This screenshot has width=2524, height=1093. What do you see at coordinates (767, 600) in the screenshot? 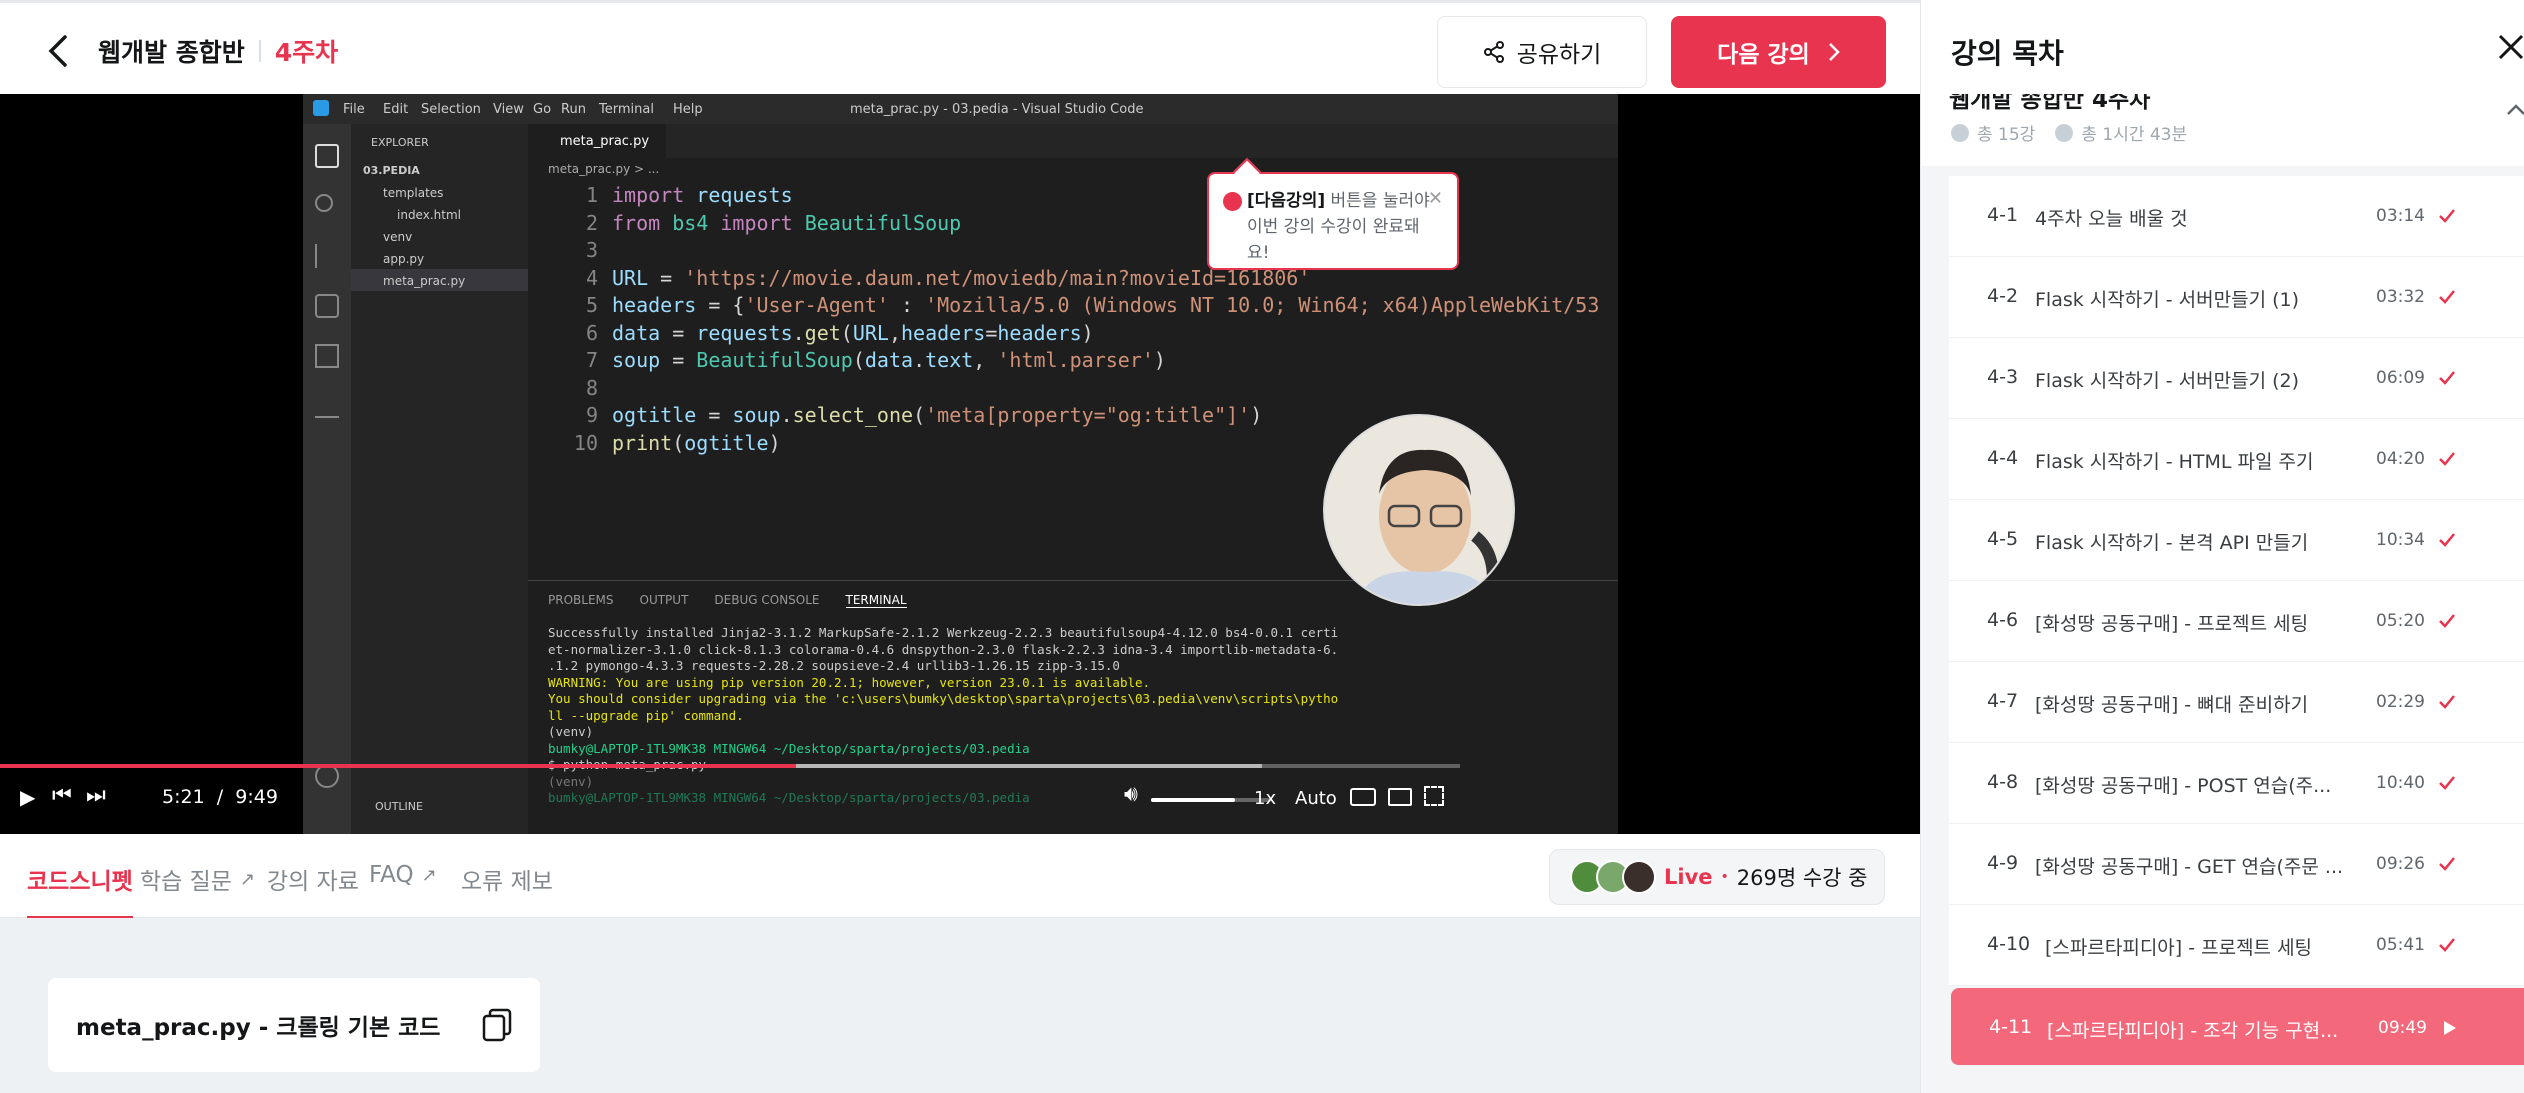
I see `panel-tab-debug: DEBUG CONSOLE` at bounding box center [767, 600].